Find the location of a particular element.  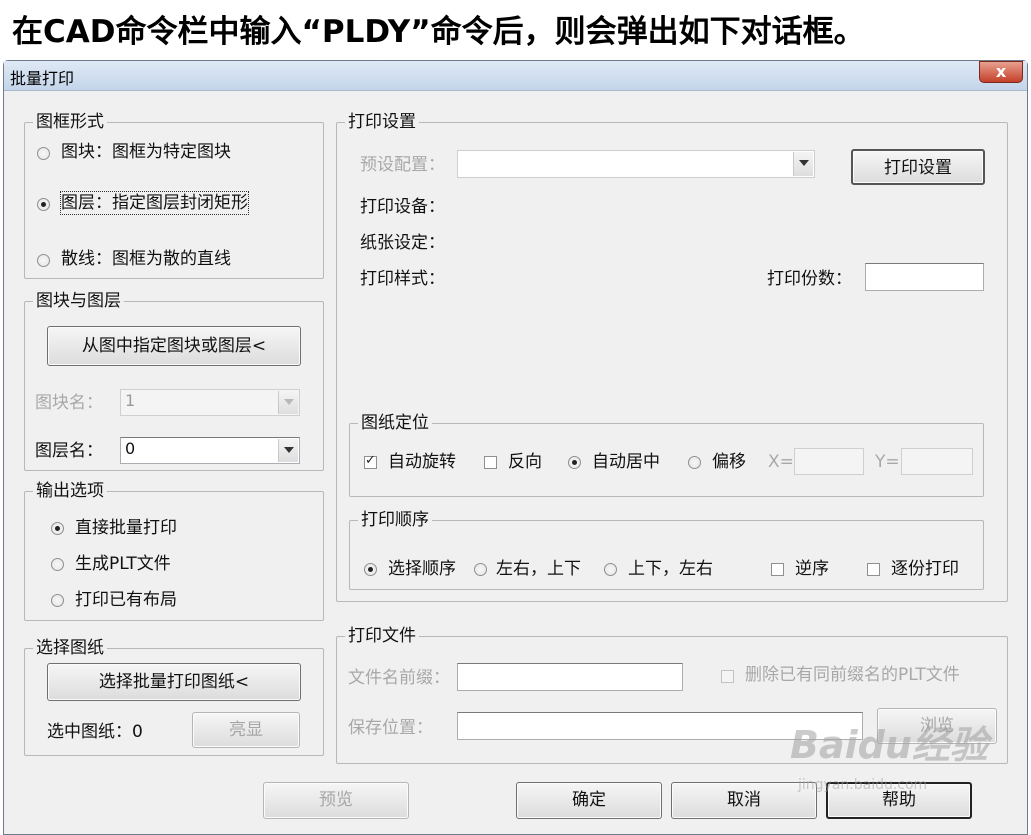

offset-label: 偏移 is located at coordinates (729, 462).